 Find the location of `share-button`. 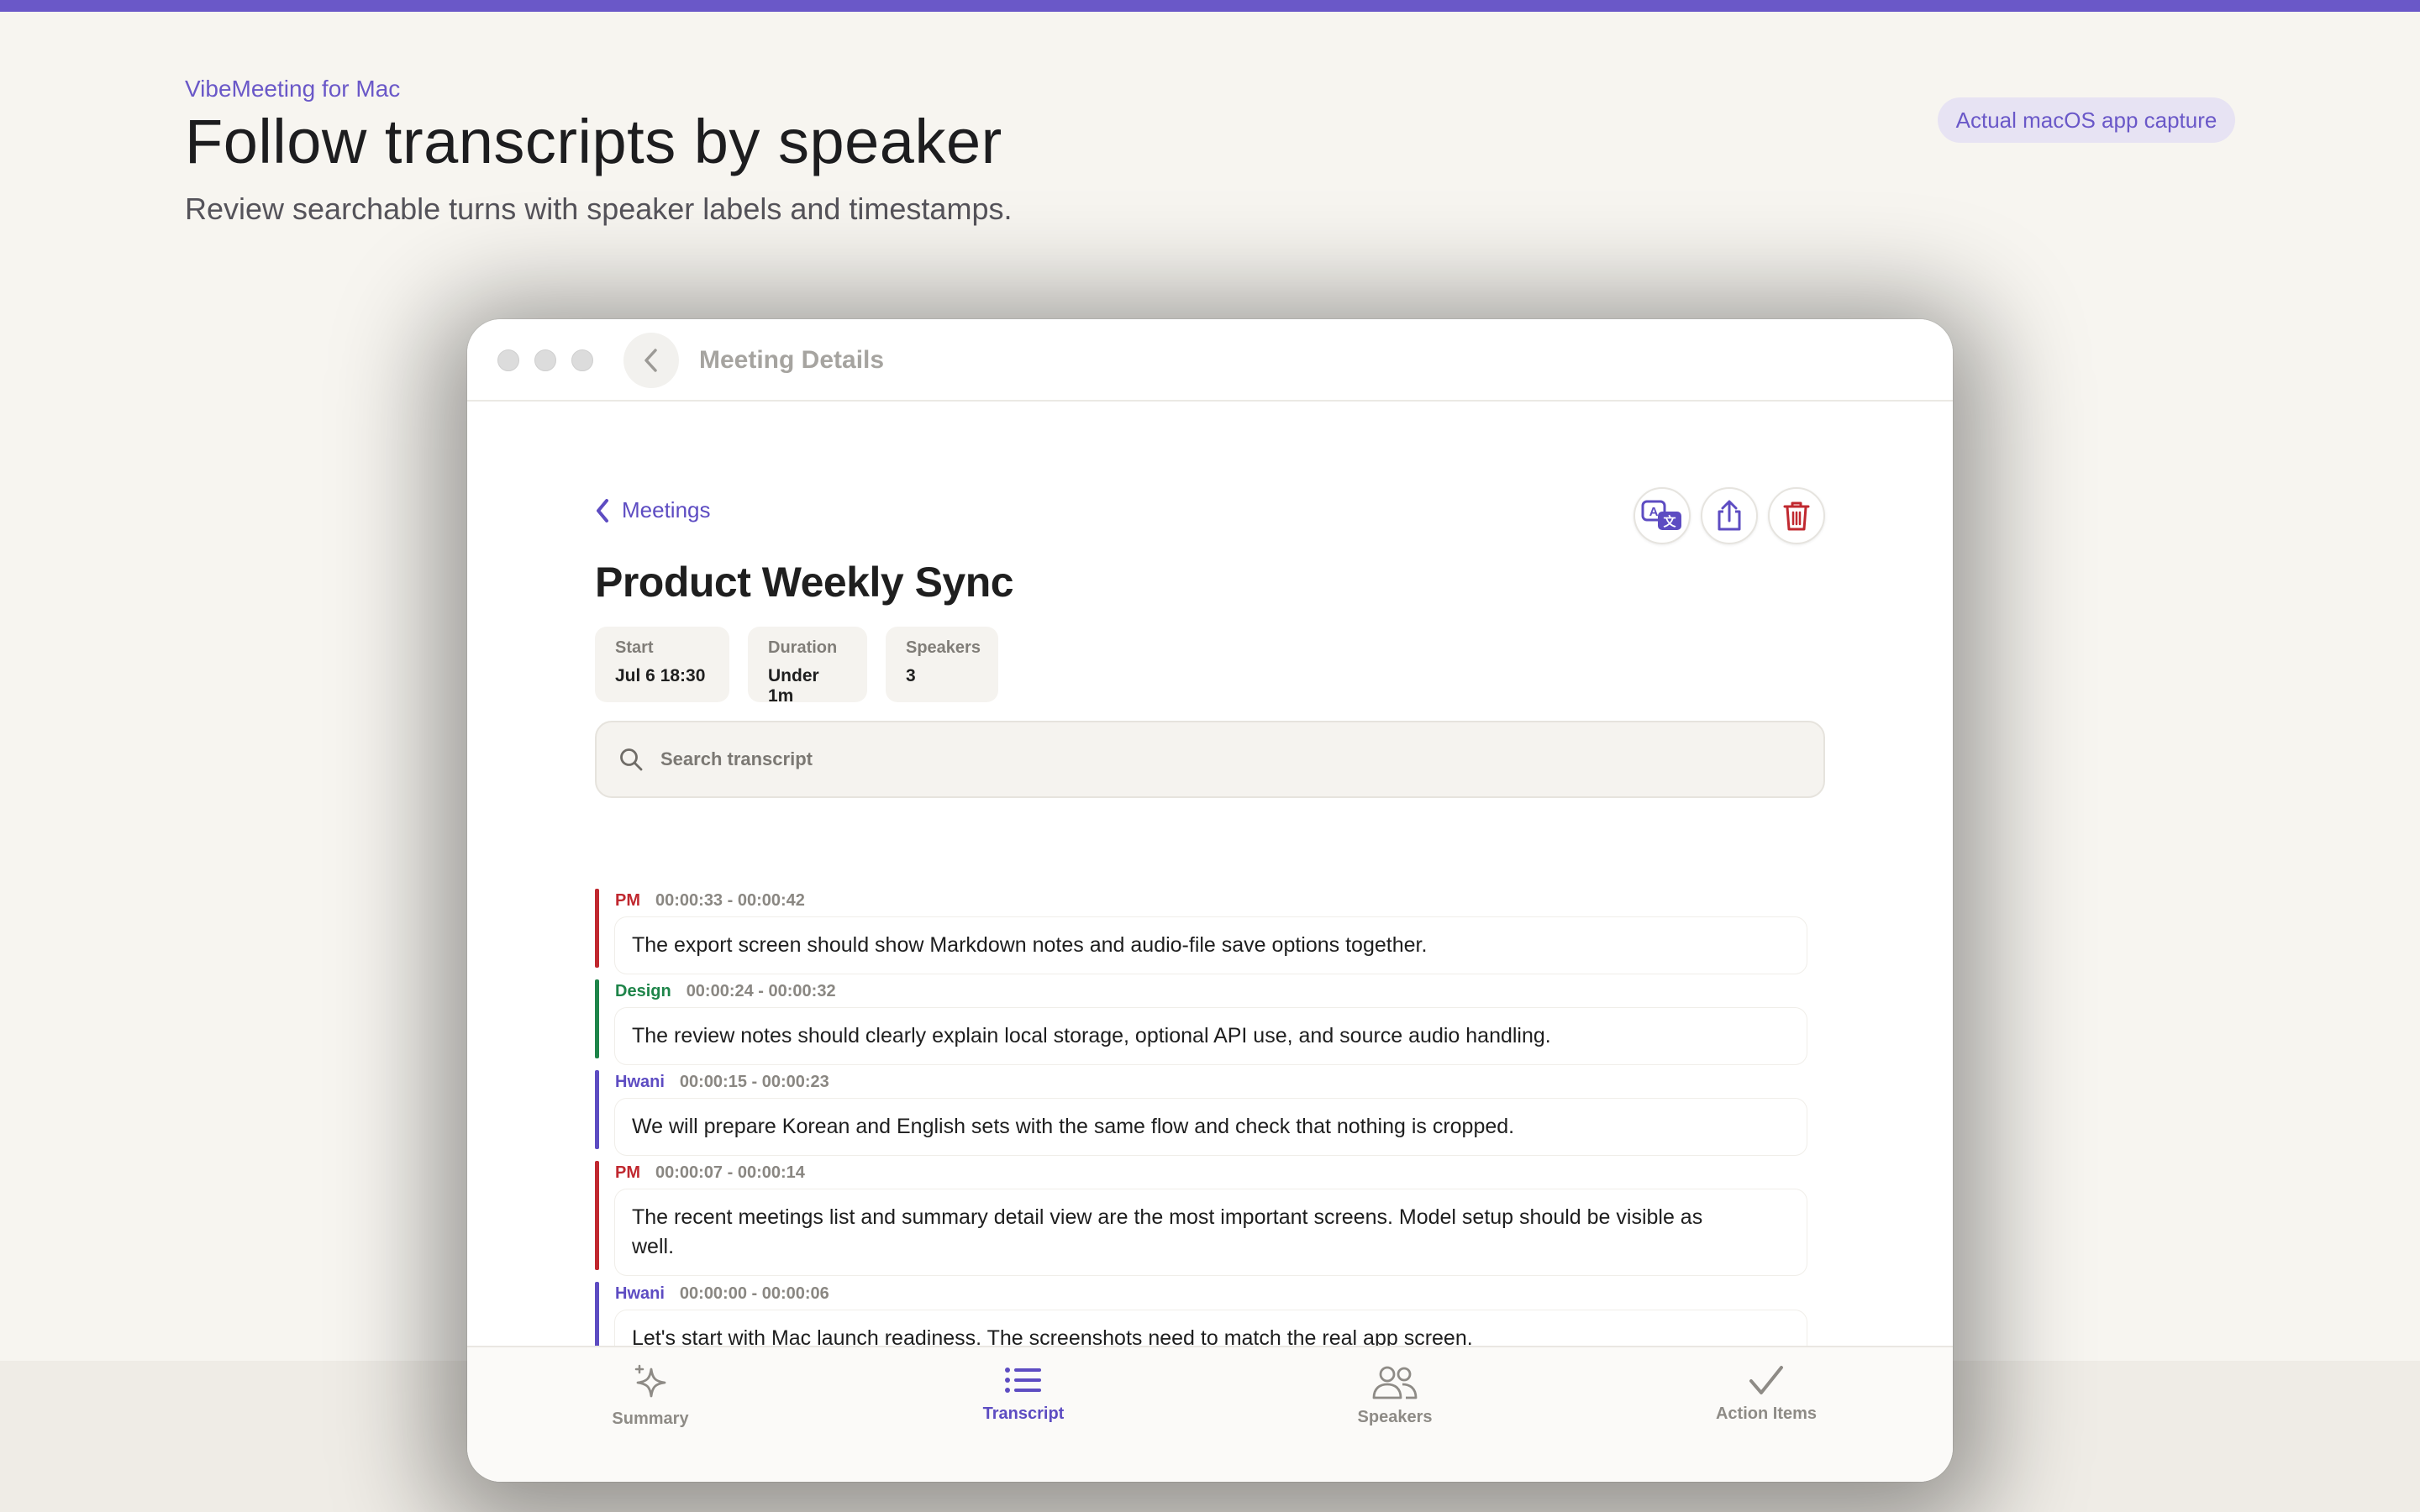

share-button is located at coordinates (1730, 515).